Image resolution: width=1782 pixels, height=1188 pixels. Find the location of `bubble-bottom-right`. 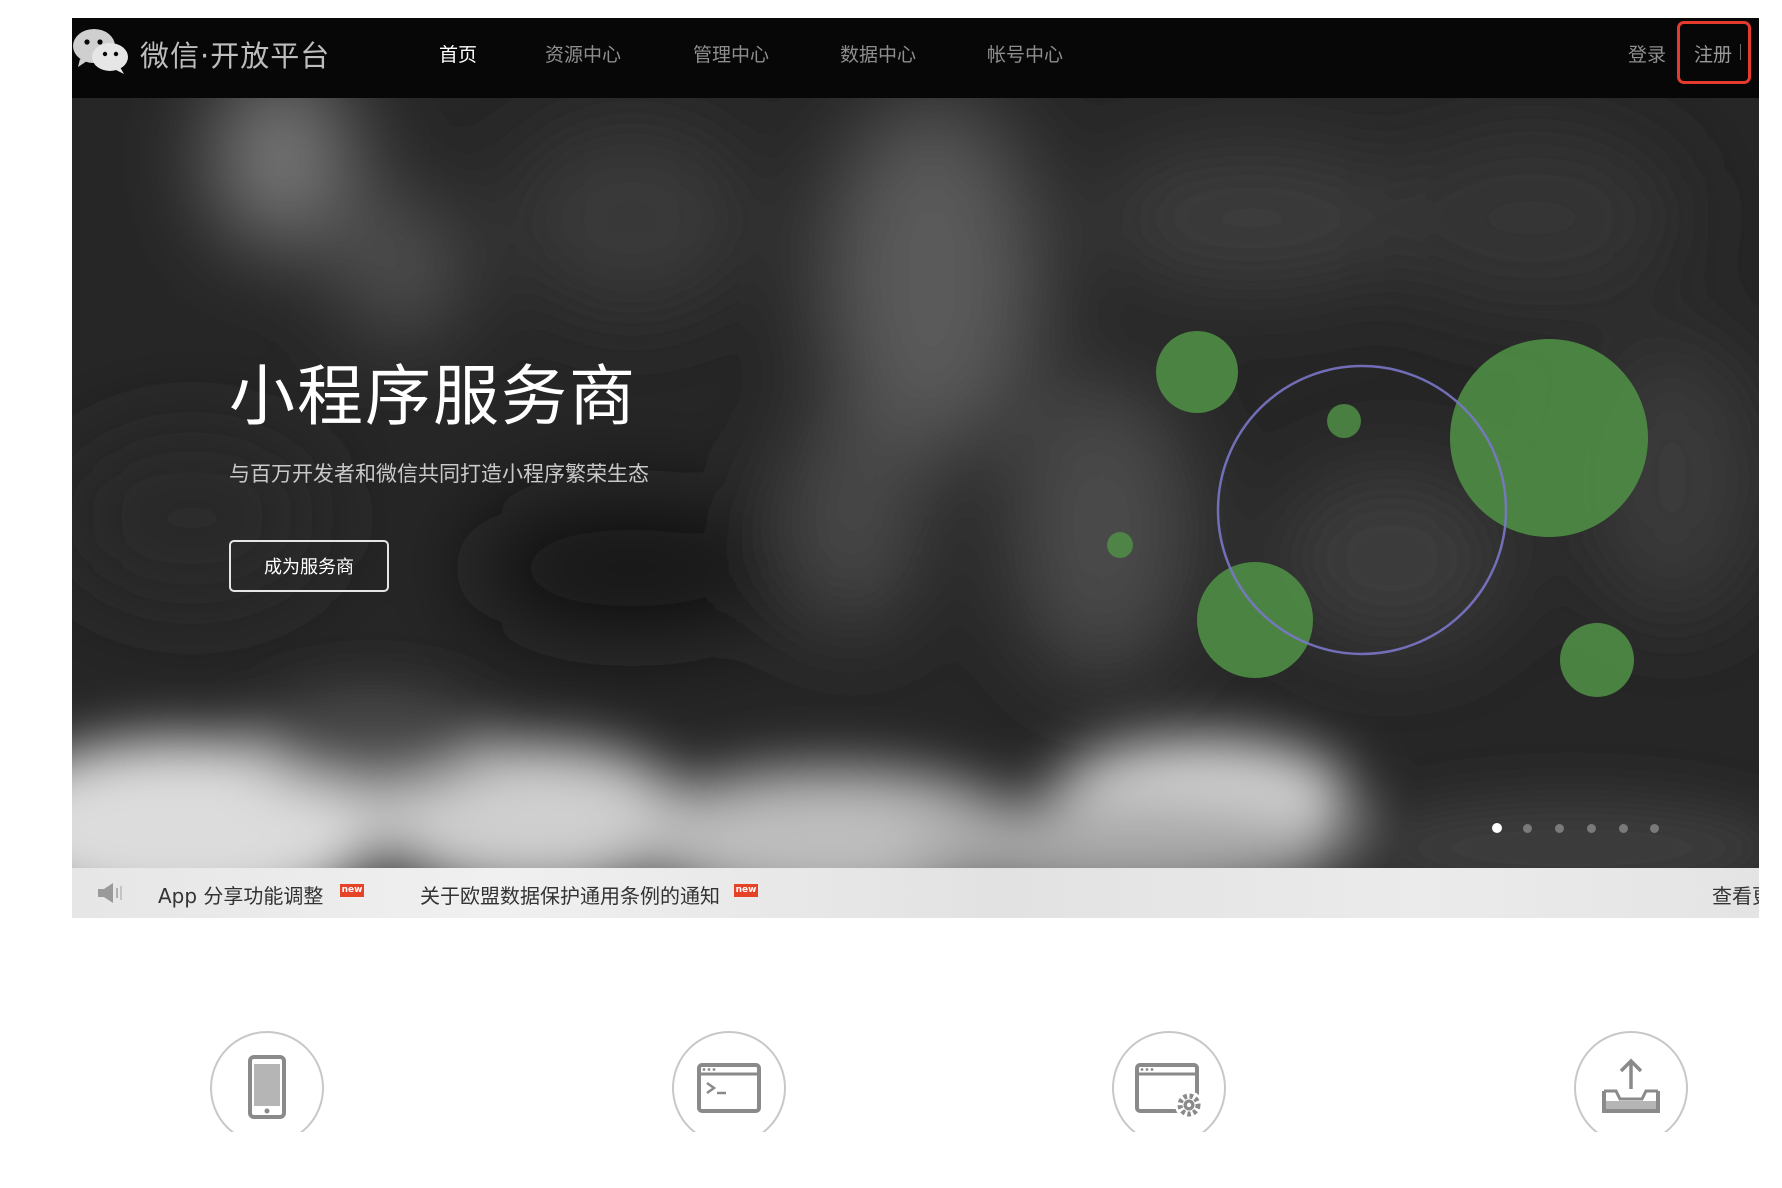

bubble-bottom-right is located at coordinates (1597, 660).